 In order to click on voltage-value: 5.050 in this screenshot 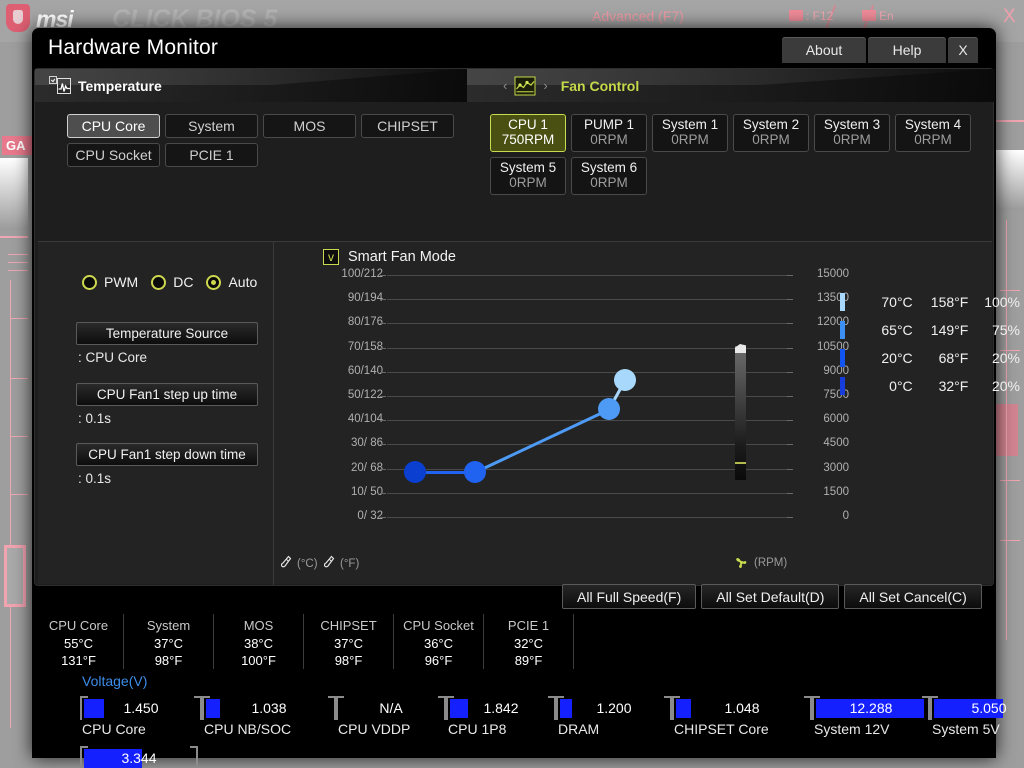, I will do `click(989, 708)`.